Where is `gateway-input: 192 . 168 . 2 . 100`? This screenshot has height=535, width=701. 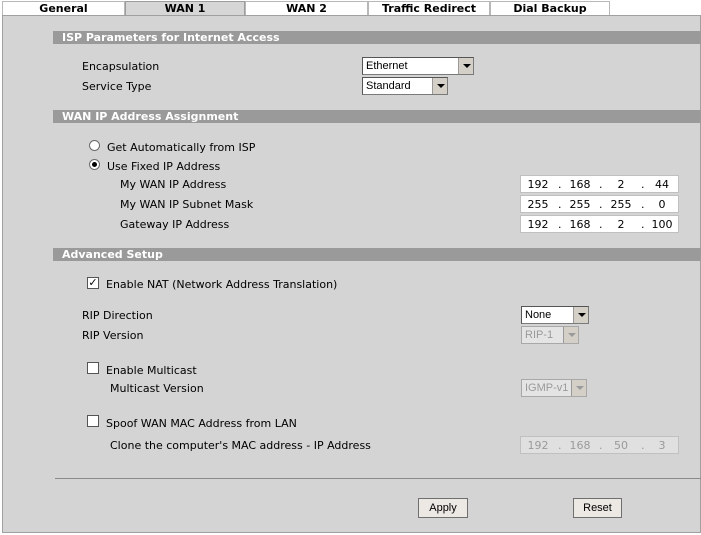 gateway-input: 192 . 168 . 2 . 100 is located at coordinates (599, 224).